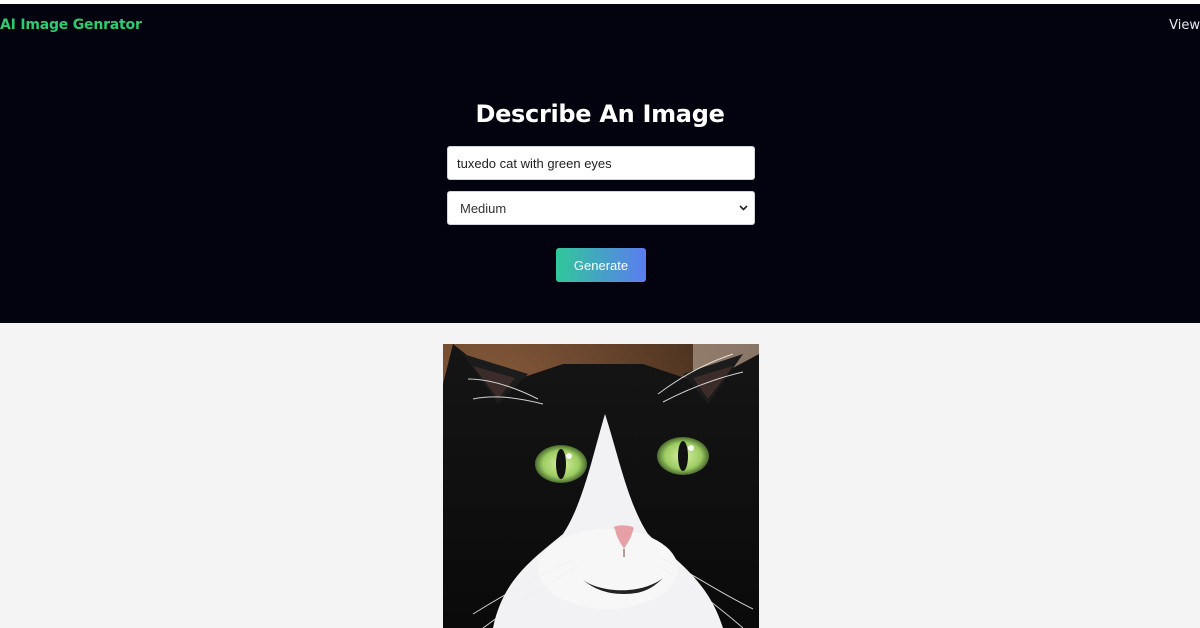  Describe the element at coordinates (601, 208) in the screenshot. I see `size-select: Medium` at that location.